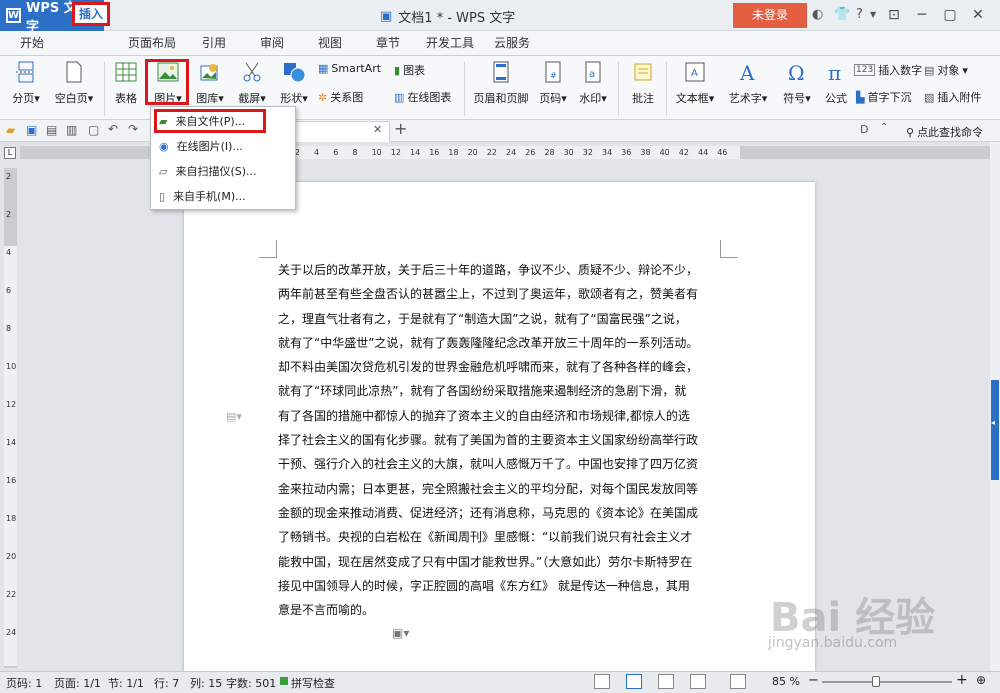 The height and width of the screenshot is (693, 1000). What do you see at coordinates (952, 97) in the screenshot?
I see `insert-attachment-button: ▧ 插入附件` at bounding box center [952, 97].